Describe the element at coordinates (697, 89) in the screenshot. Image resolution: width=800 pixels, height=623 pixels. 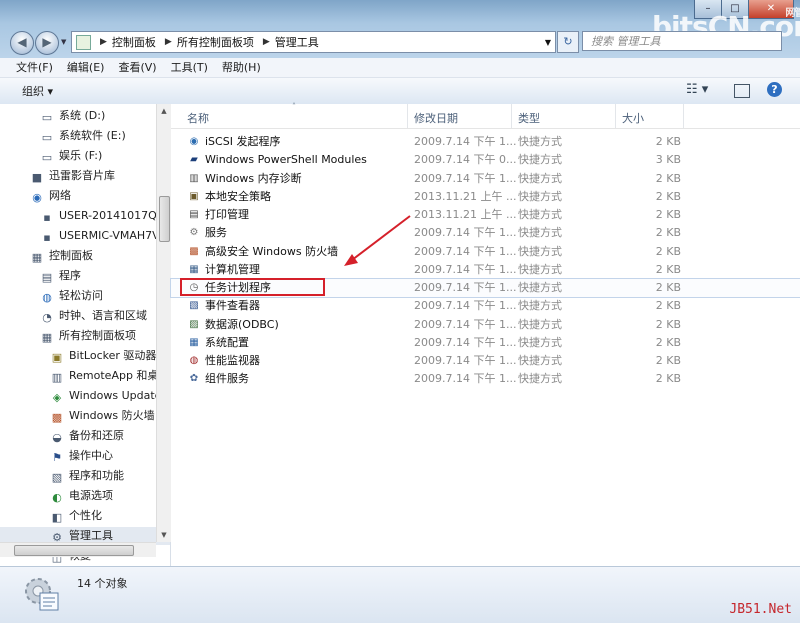
I see `view-options-icon: ☷ ▾` at that location.